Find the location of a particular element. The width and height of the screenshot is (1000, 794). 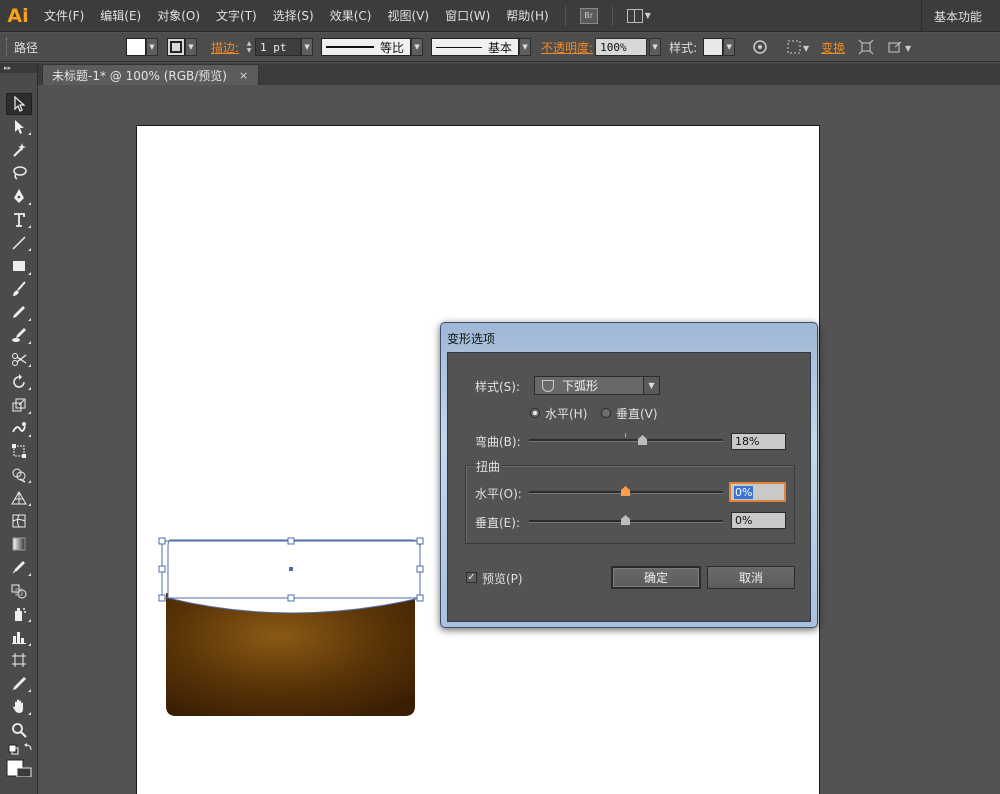

rectangle-tool is located at coordinates (19, 265).